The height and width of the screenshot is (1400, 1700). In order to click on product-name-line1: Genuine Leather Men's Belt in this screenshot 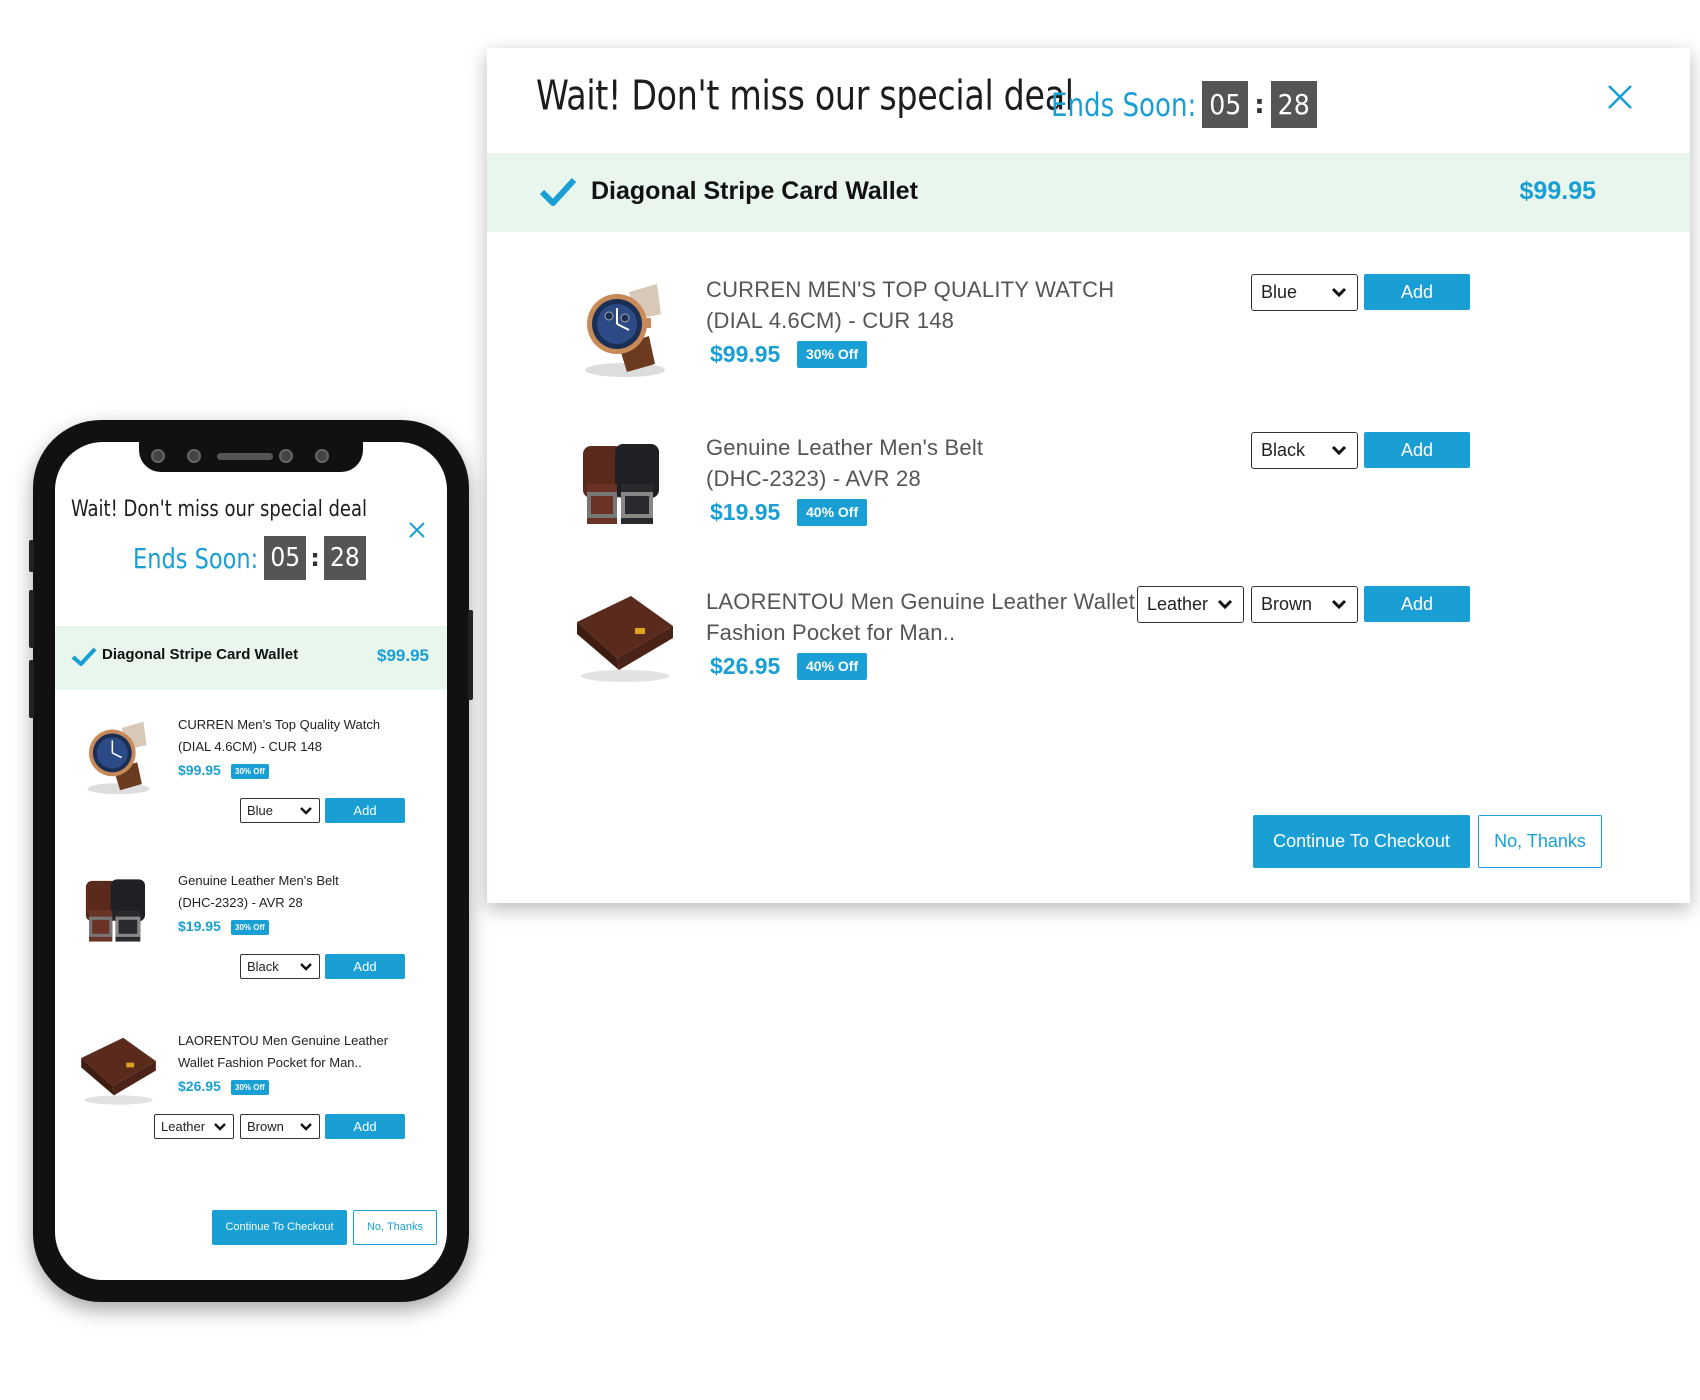, I will do `click(845, 447)`.